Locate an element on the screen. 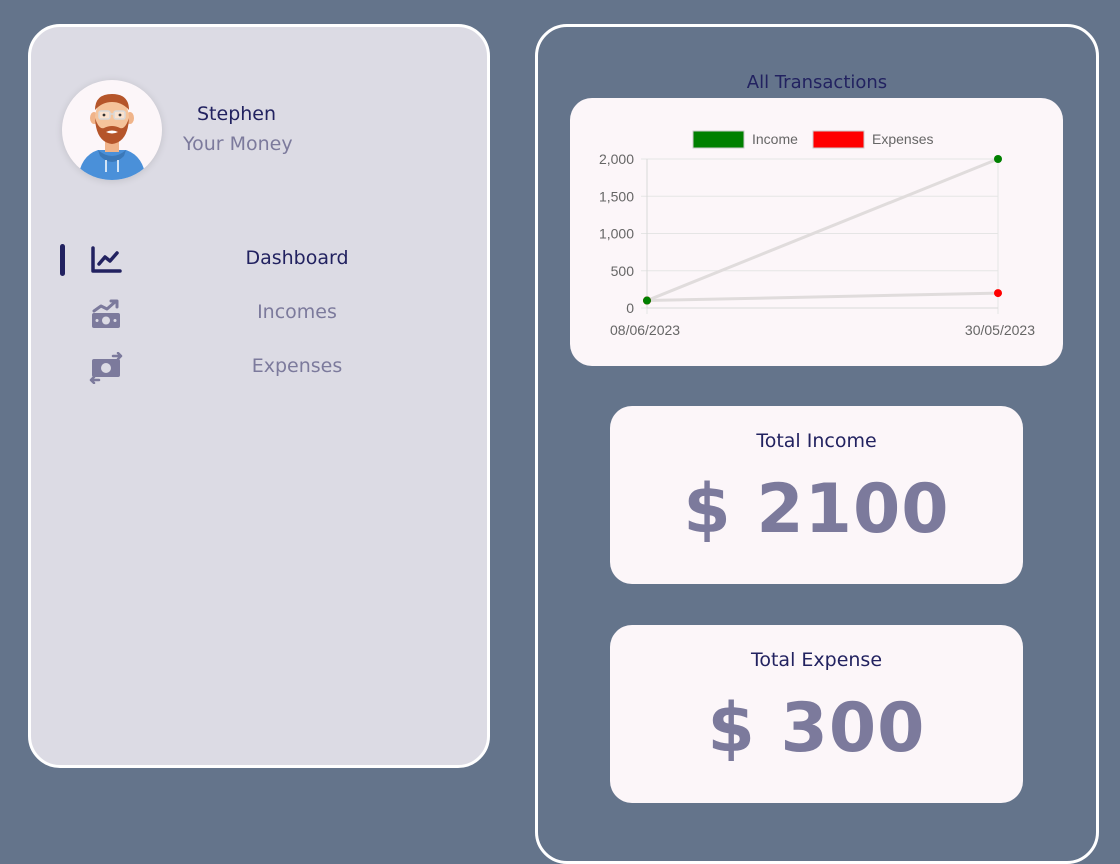 This screenshot has width=1120, height=864. nav-item-incomes: Incomes is located at coordinates (259, 314).